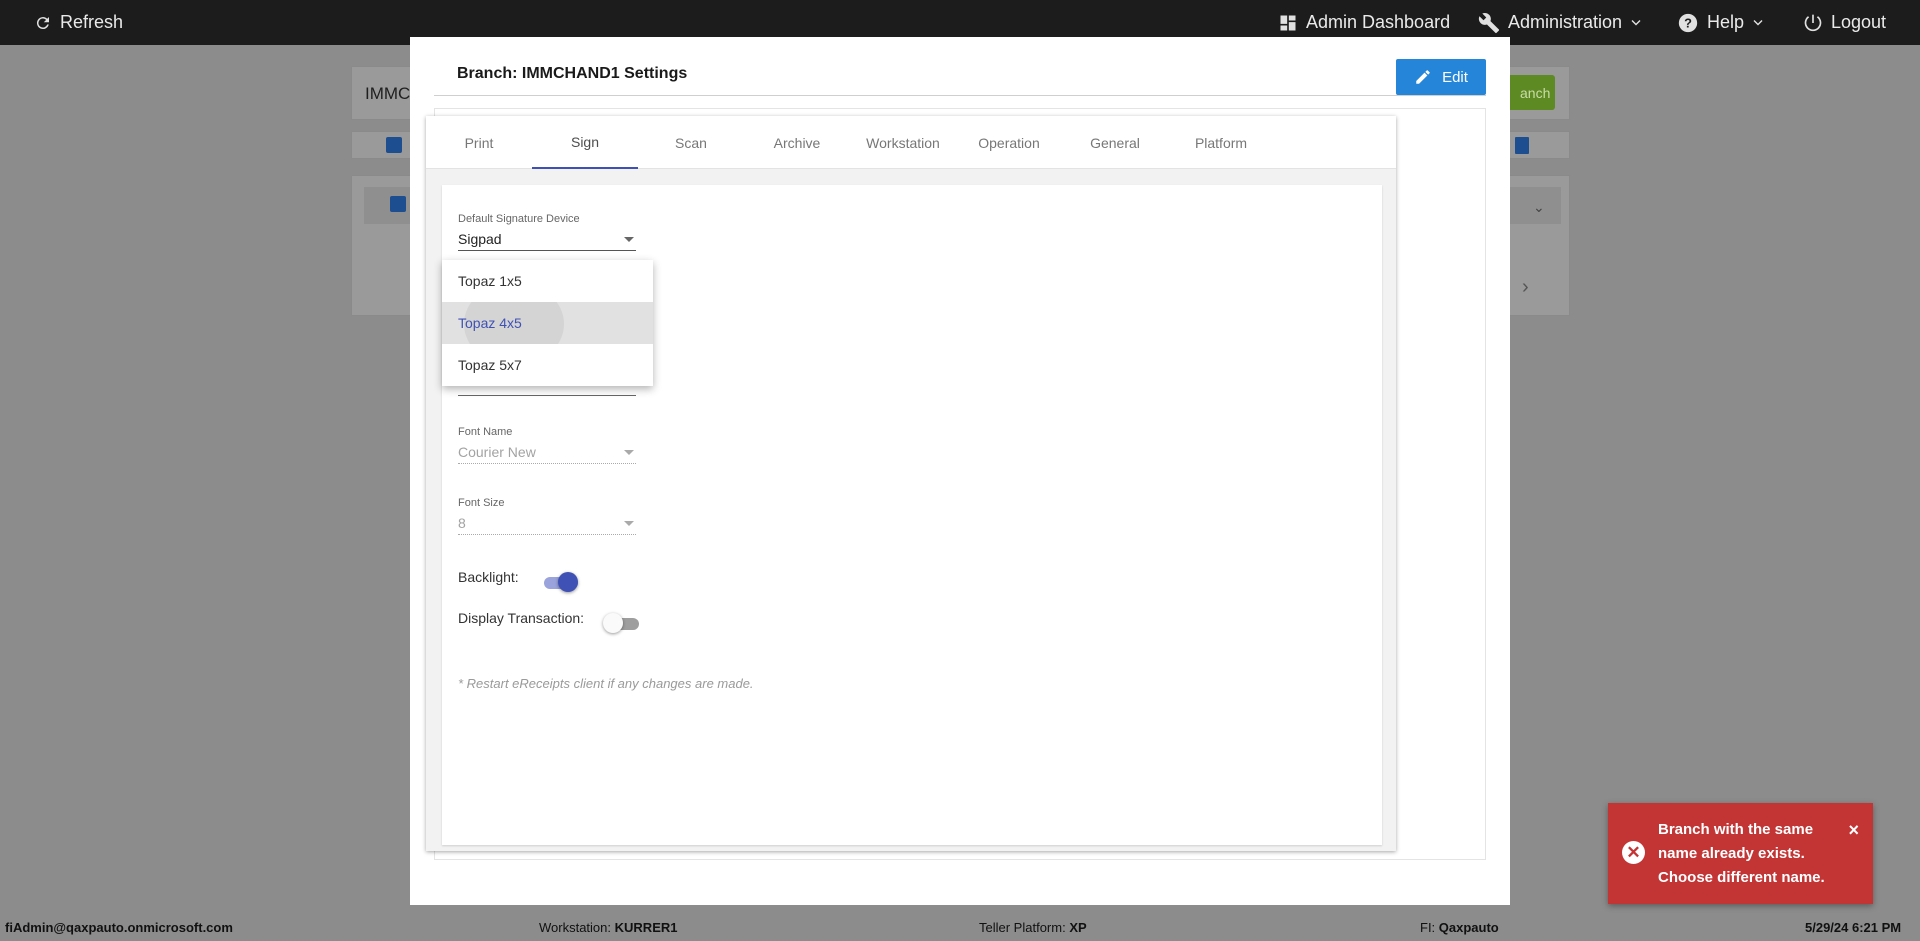 The height and width of the screenshot is (941, 1920). I want to click on refresh-button: Refresh, so click(78, 22).